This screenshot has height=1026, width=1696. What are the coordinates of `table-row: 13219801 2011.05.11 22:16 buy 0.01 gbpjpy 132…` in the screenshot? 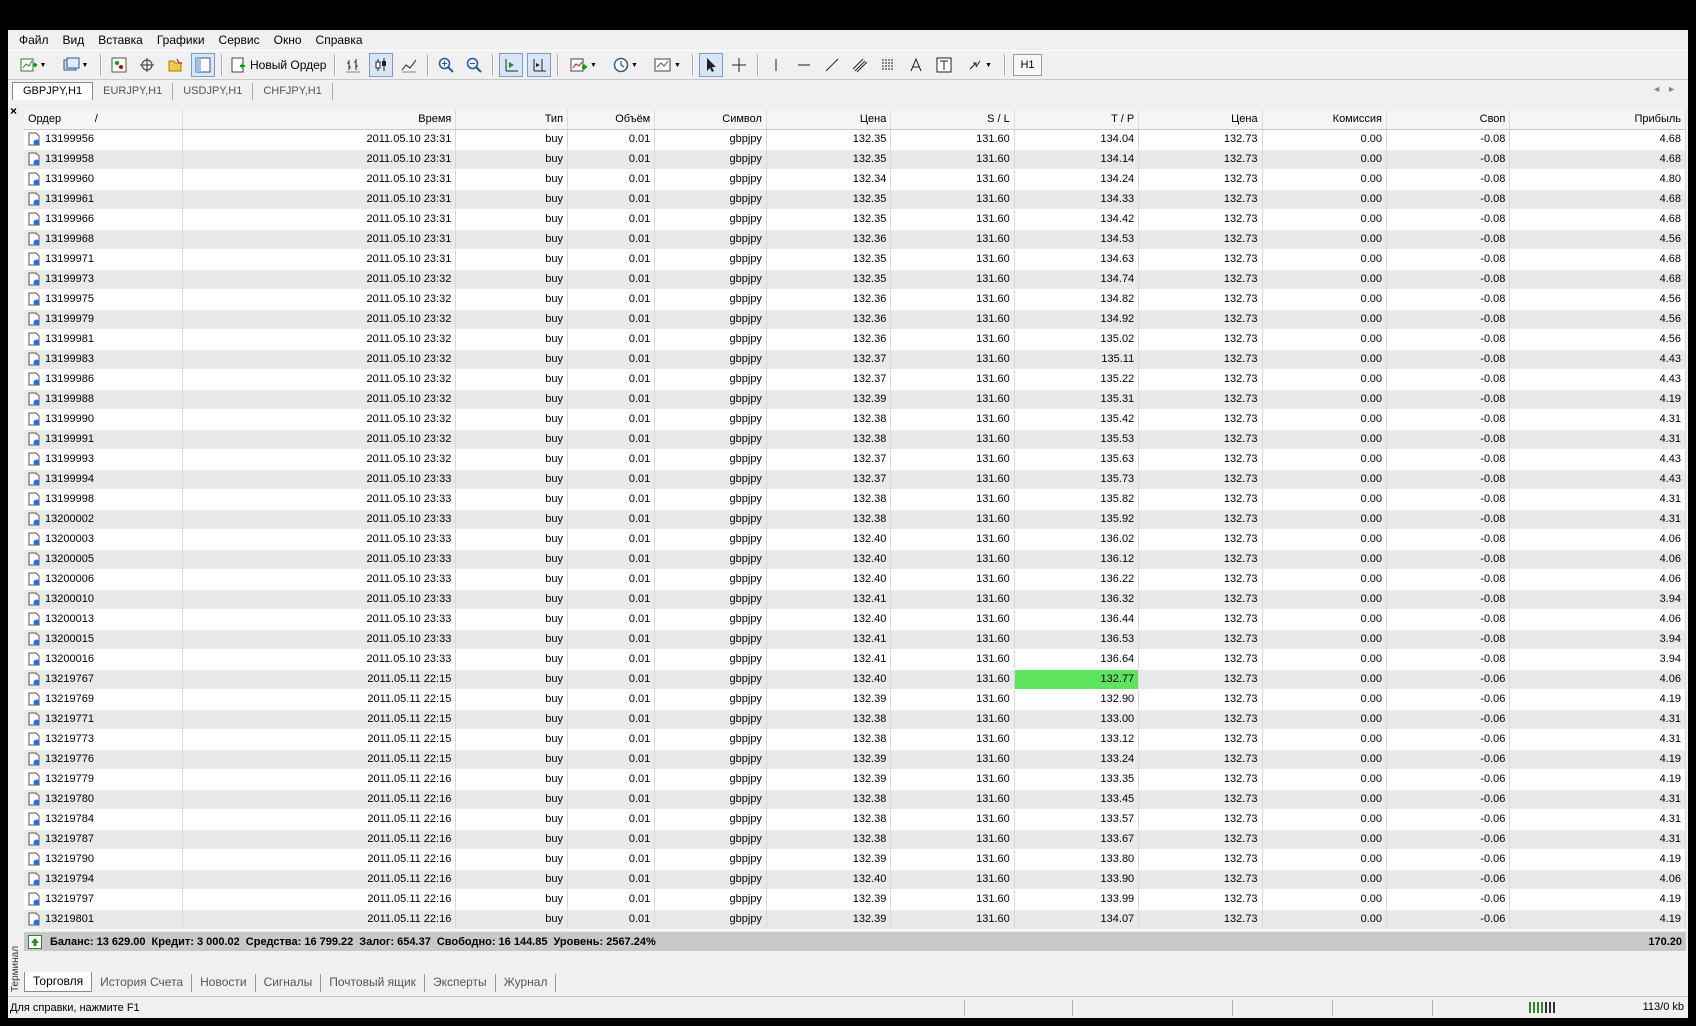 It's located at (855, 919).